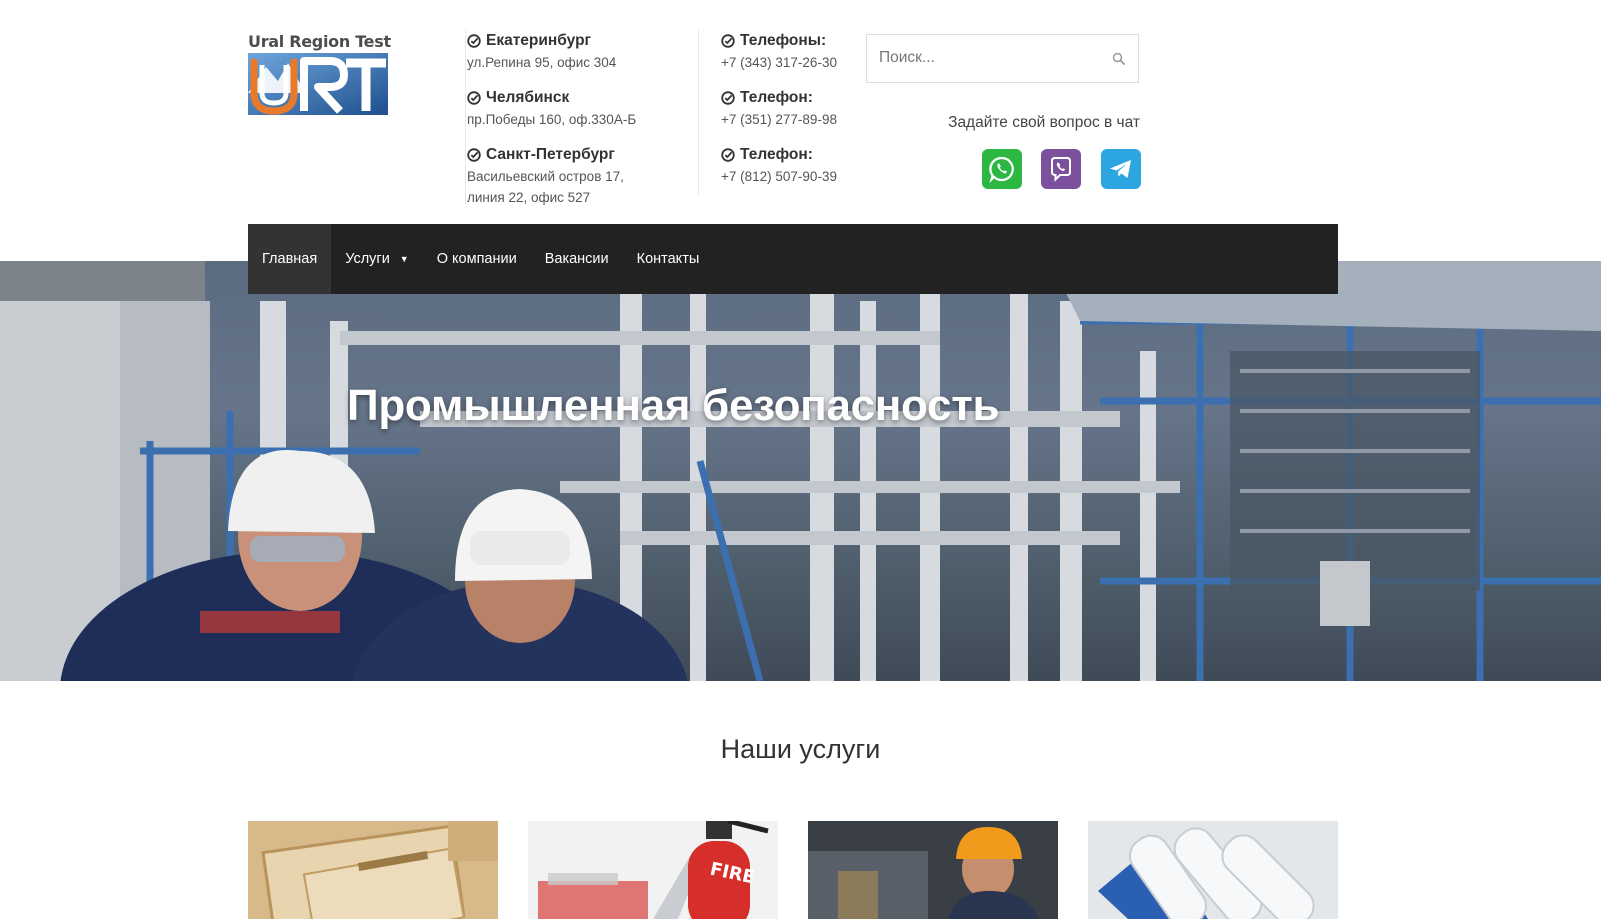 This screenshot has width=1601, height=919. What do you see at coordinates (538, 40) in the screenshot?
I see `city-name: Екатеринбург` at bounding box center [538, 40].